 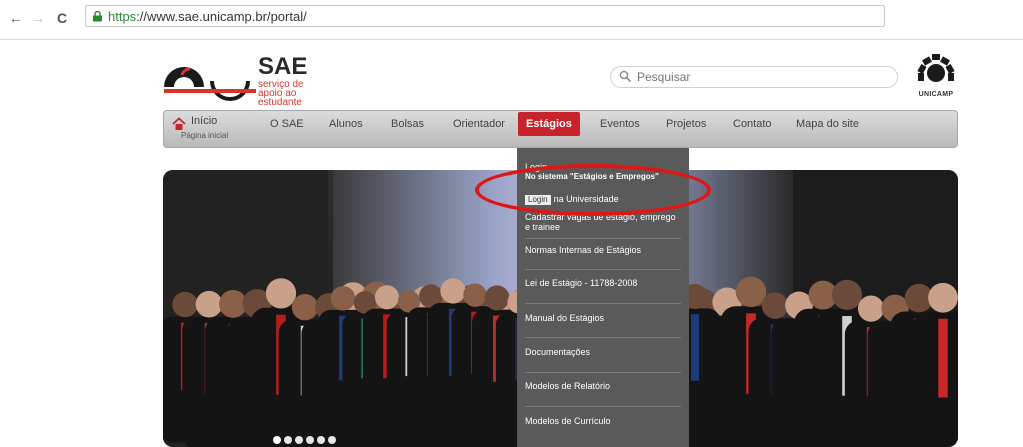 What do you see at coordinates (479, 129) in the screenshot?
I see `menu-item-orientador: Orientador` at bounding box center [479, 129].